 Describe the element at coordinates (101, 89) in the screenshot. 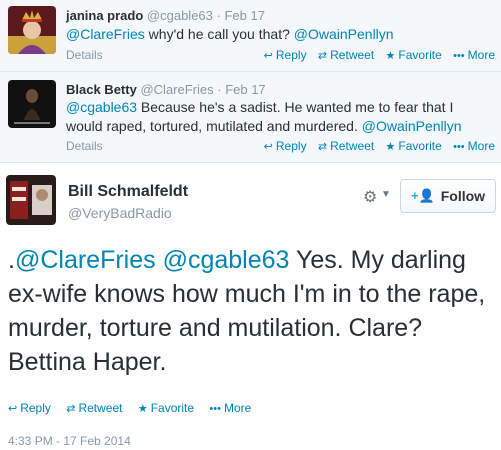

I see `user-name: Black Betty` at that location.